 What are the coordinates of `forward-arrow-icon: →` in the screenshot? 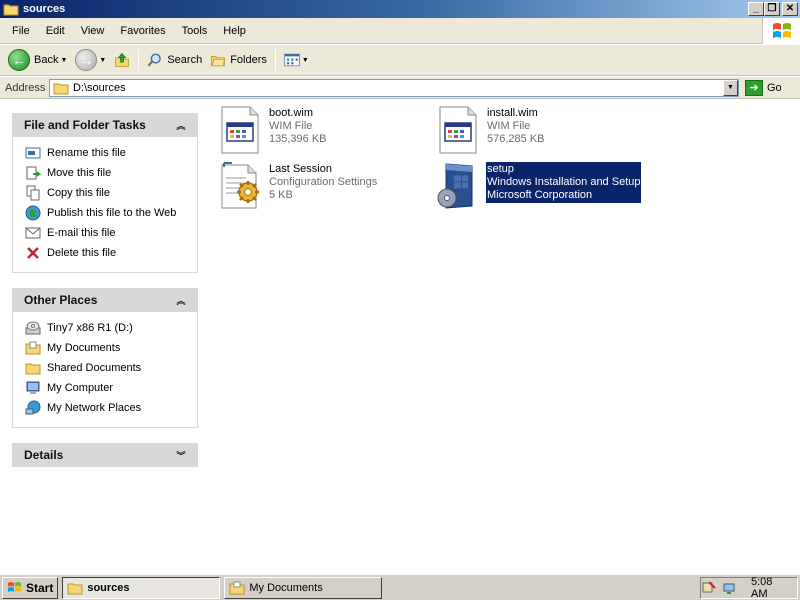 It's located at (86, 60).